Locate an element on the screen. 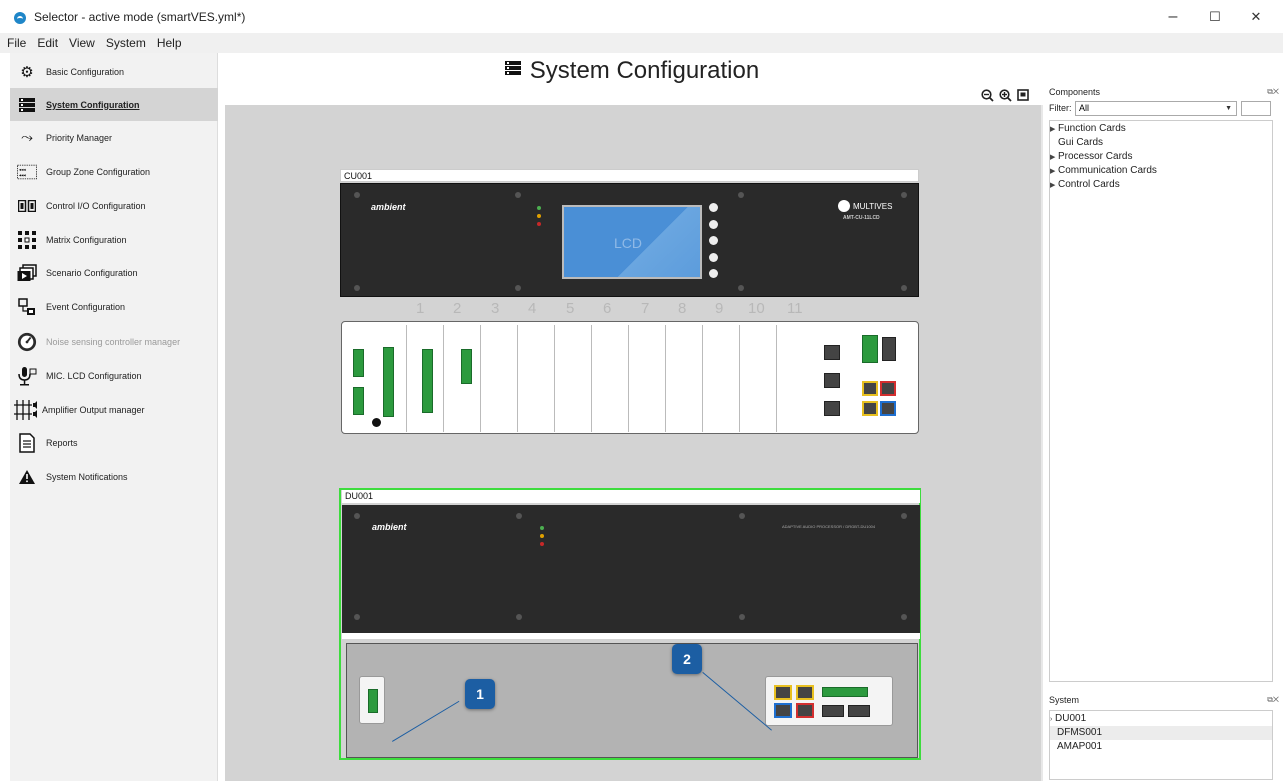  filter-select: All ▼ is located at coordinates (1156, 108).